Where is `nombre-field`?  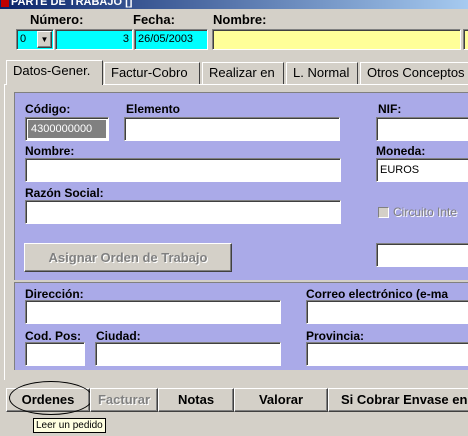 nombre-field is located at coordinates (183, 170).